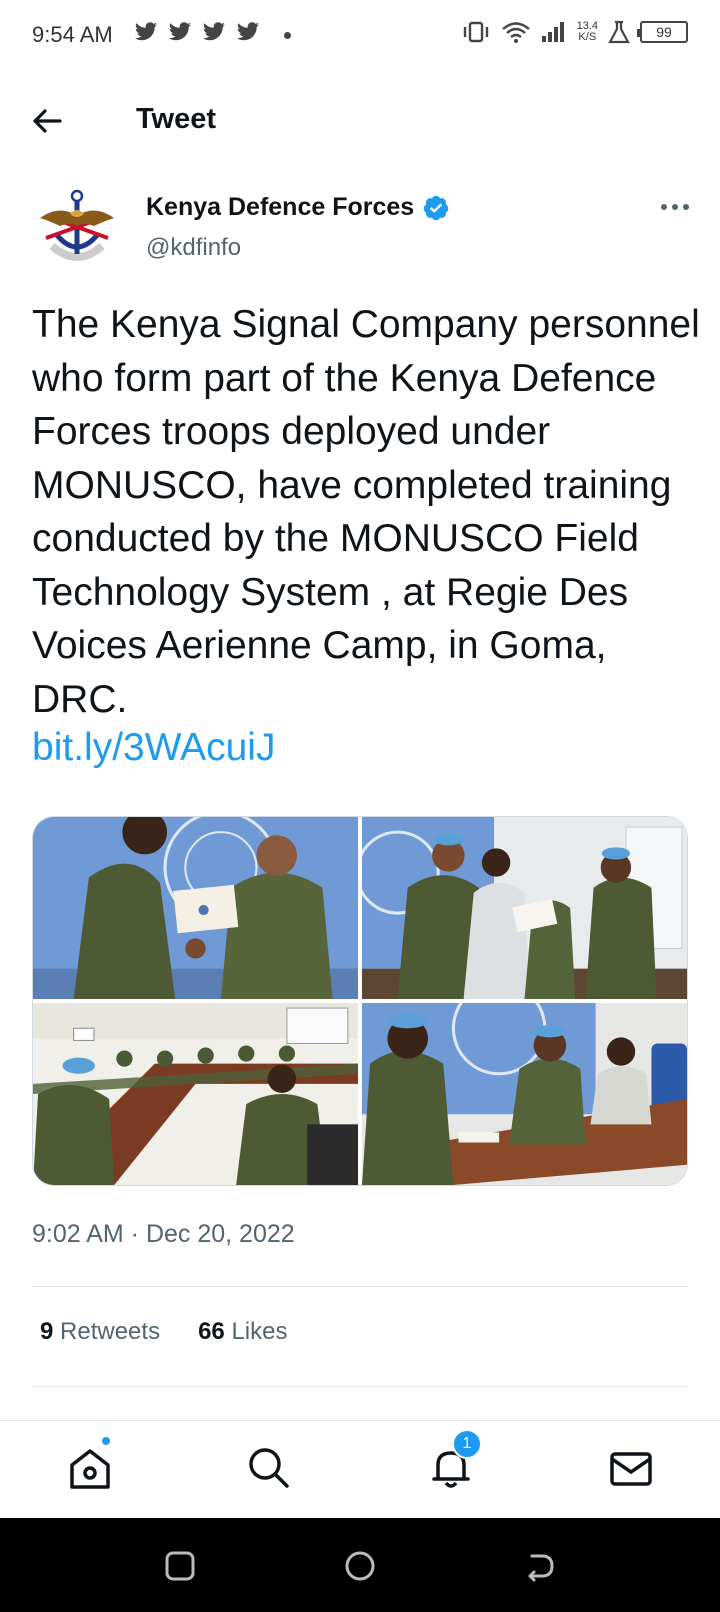  I want to click on notification-icons, so click(212, 32).